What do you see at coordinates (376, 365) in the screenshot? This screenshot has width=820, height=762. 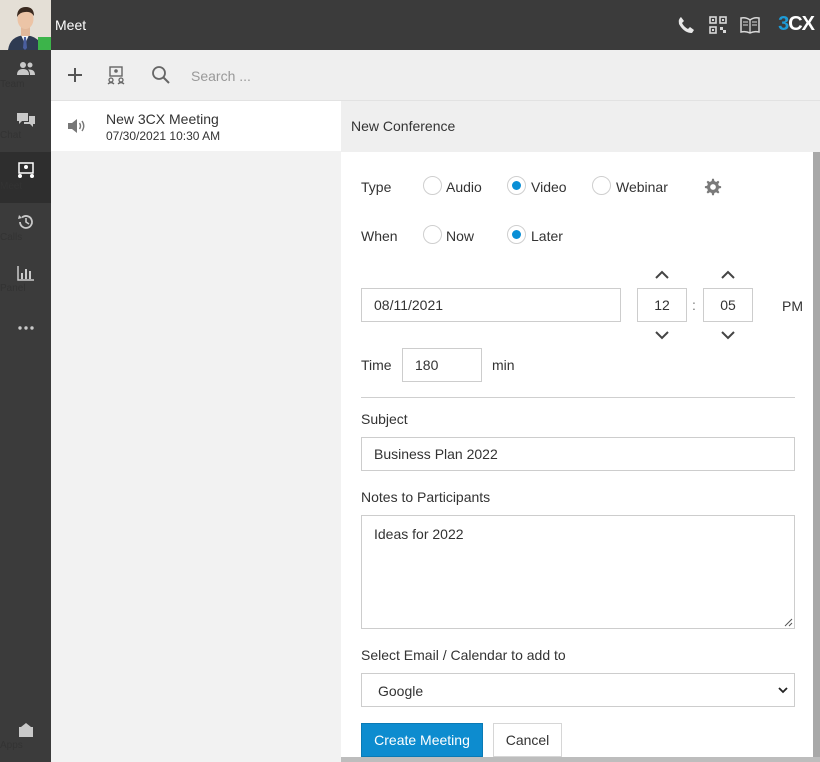 I see `time-label: Time` at bounding box center [376, 365].